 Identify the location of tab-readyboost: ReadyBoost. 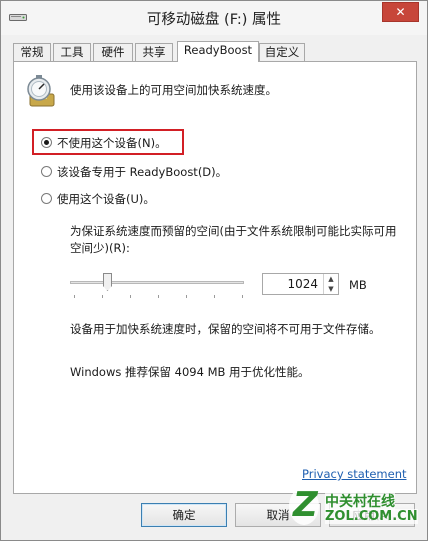
(218, 51).